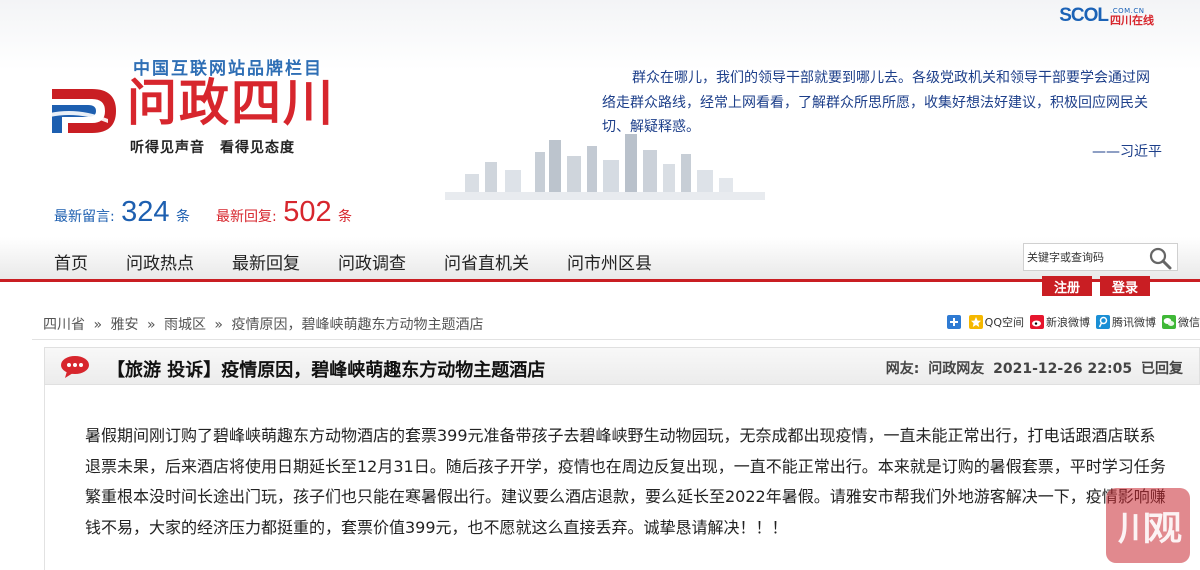  I want to click on quote-author: ——习近平, so click(1127, 152).